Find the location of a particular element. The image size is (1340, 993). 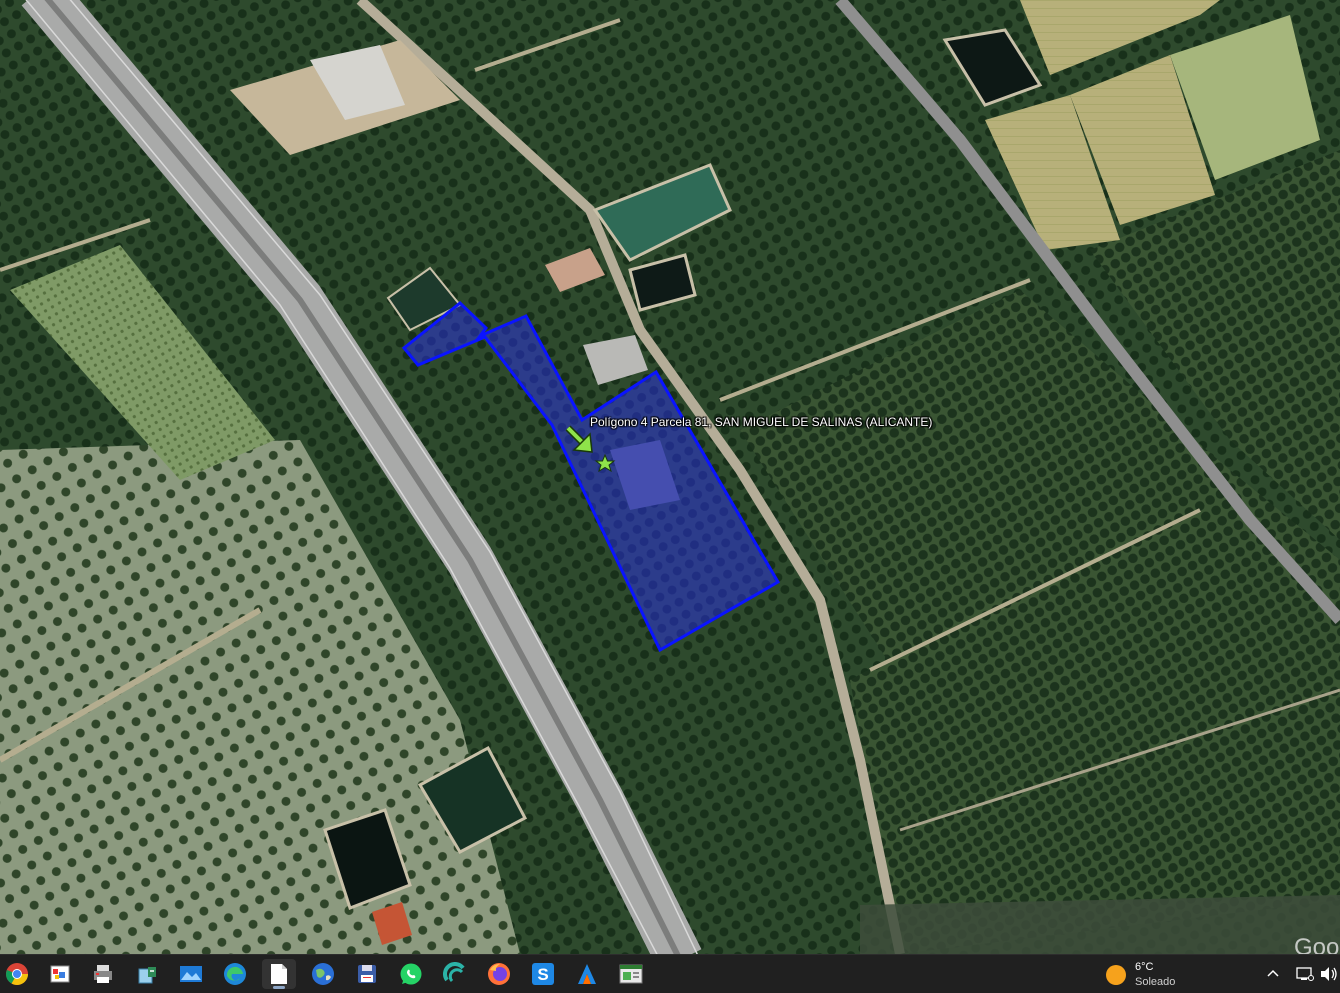

weather-temperature: 6°C is located at coordinates (1144, 967).